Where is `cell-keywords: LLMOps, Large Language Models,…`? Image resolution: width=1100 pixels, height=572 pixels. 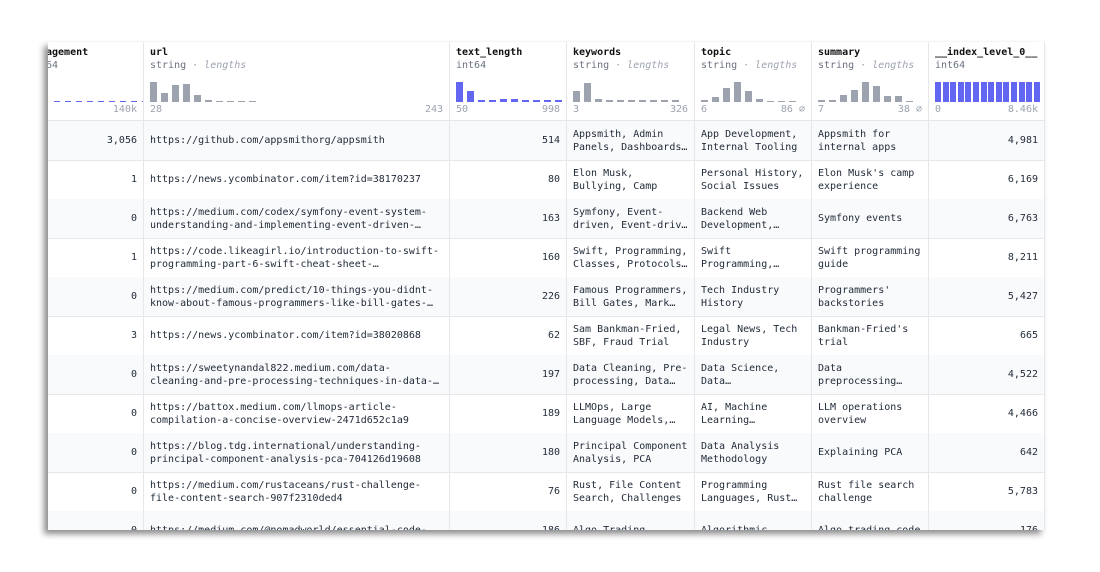
cell-keywords: LLMOps, Large Language Models,… is located at coordinates (631, 413).